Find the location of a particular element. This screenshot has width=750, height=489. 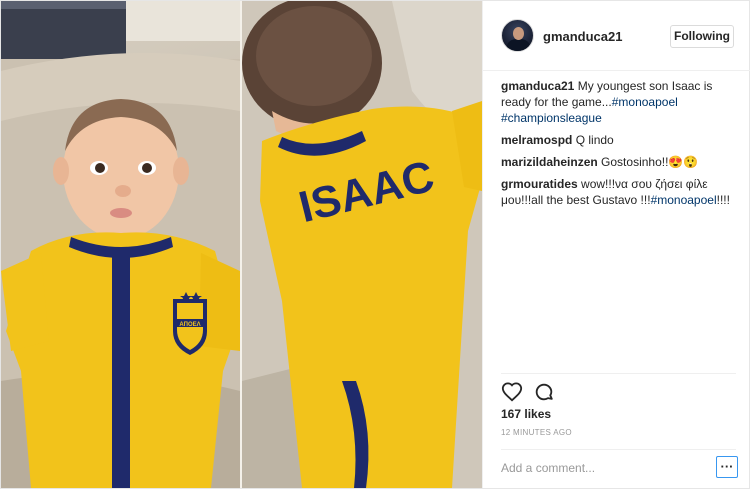

hashtag-link: #championsleague is located at coordinates (551, 118).